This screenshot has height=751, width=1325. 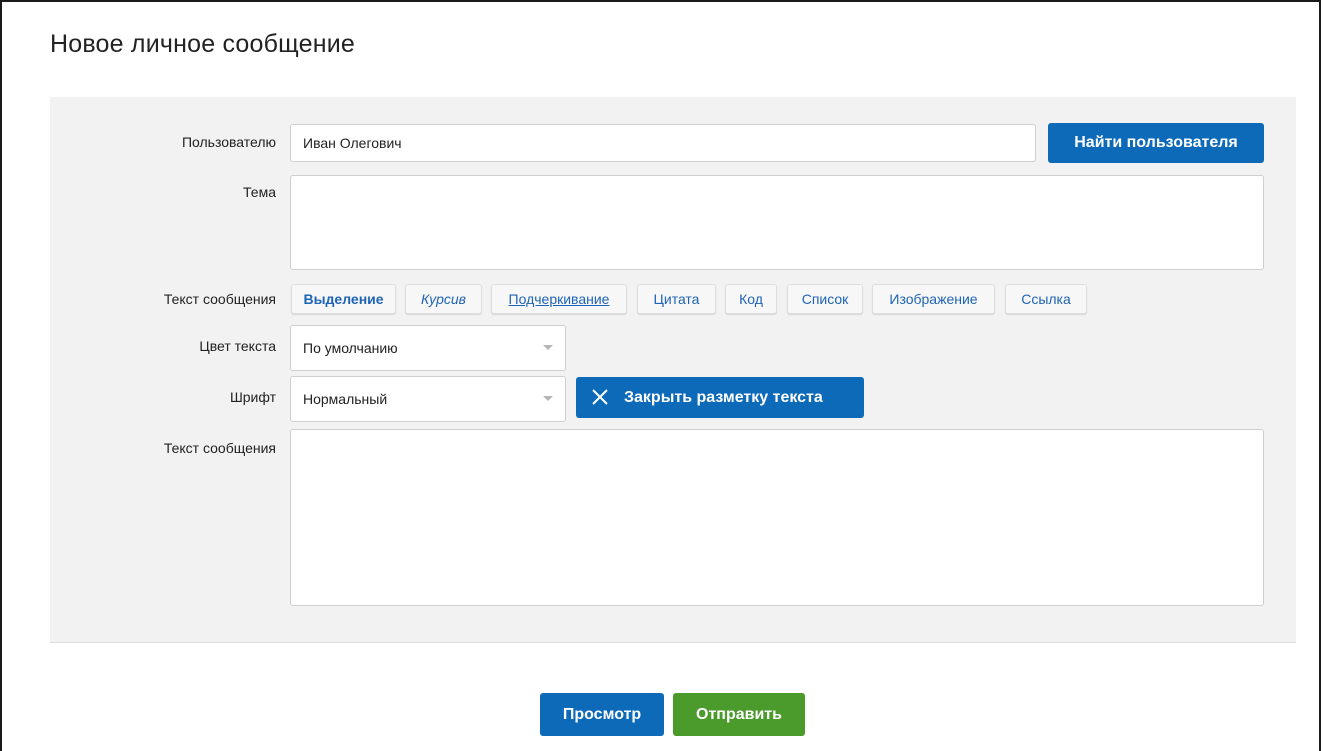 What do you see at coordinates (1046, 299) in the screenshot?
I see `link-format-button: Ссылка` at bounding box center [1046, 299].